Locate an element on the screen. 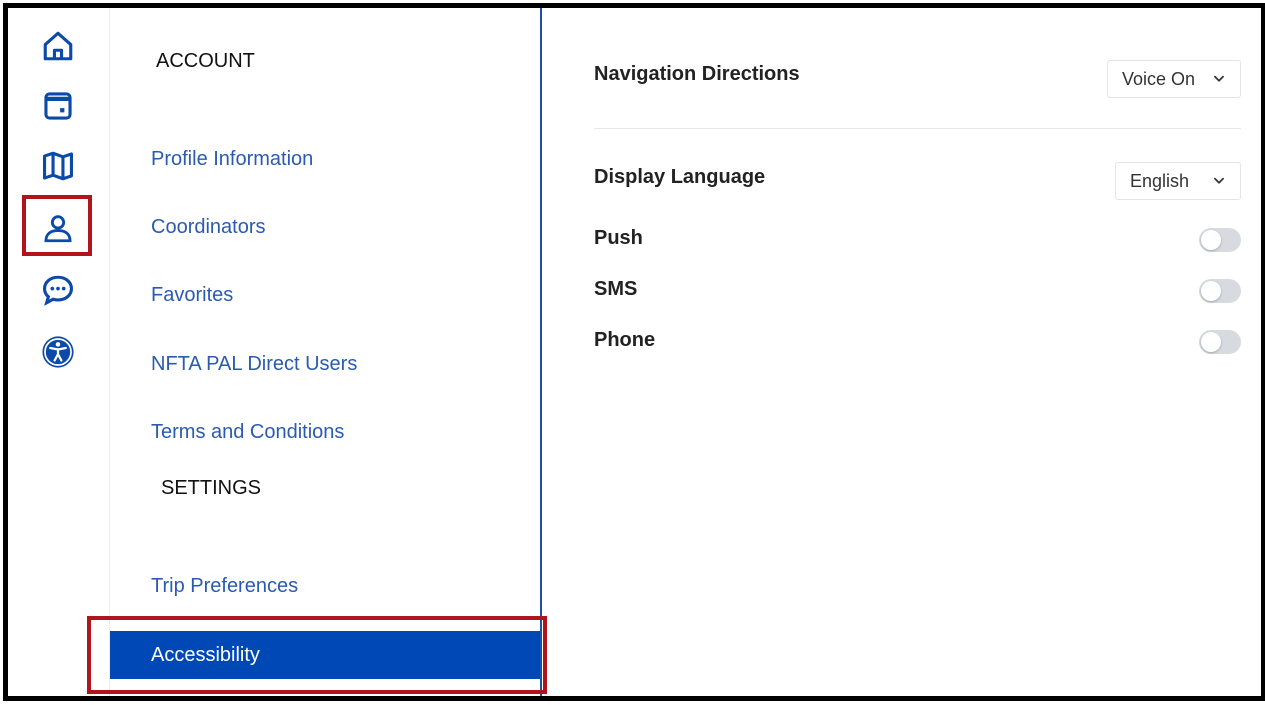 This screenshot has width=1265, height=705. calendar-icon is located at coordinates (58, 106).